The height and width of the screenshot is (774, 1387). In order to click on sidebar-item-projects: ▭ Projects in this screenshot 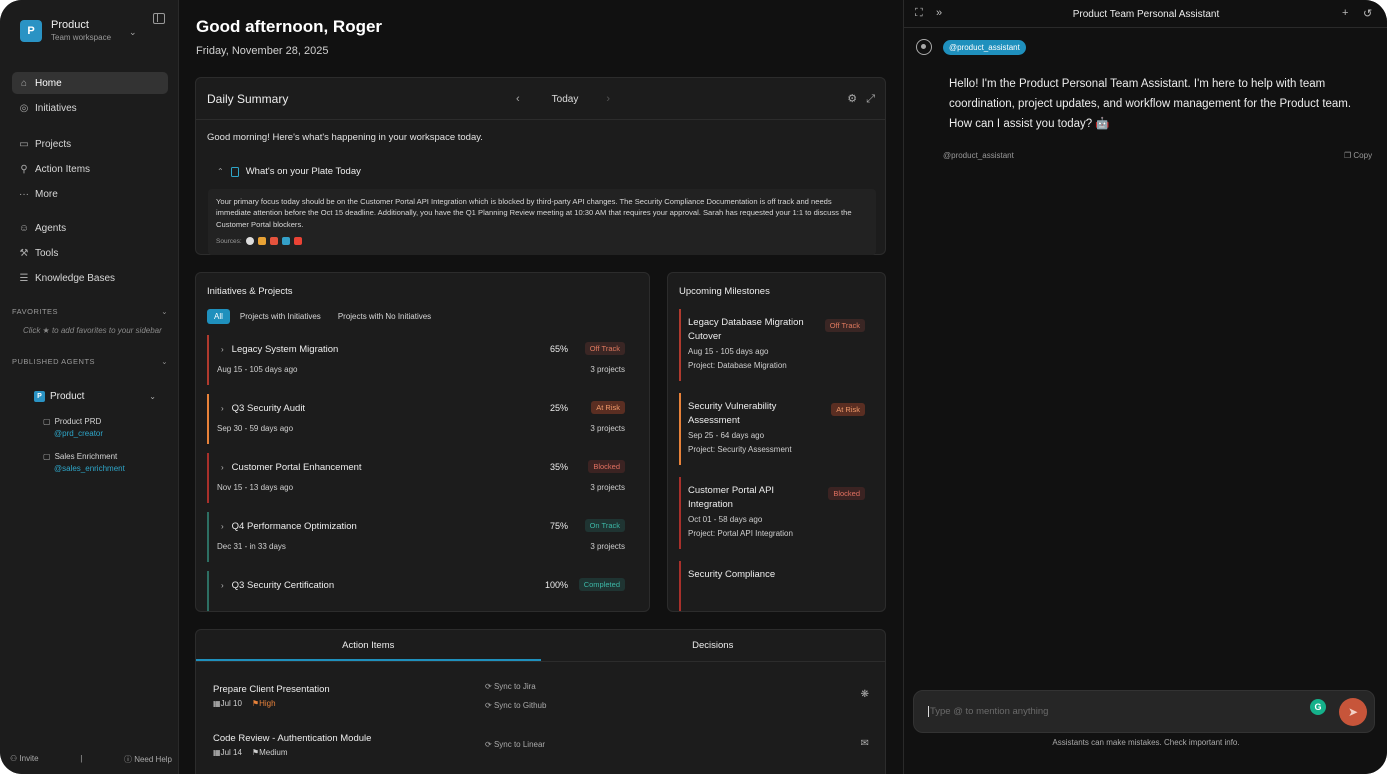, I will do `click(90, 144)`.